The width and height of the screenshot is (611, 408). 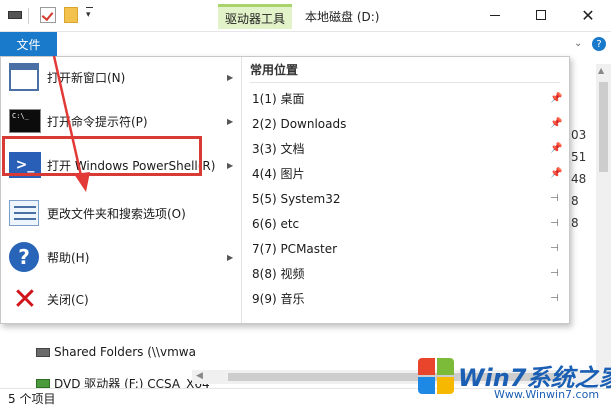 I want to click on title-bar: ▾ 驱动器工具 本地磁盘 (D:) ✕, so click(x=305, y=16).